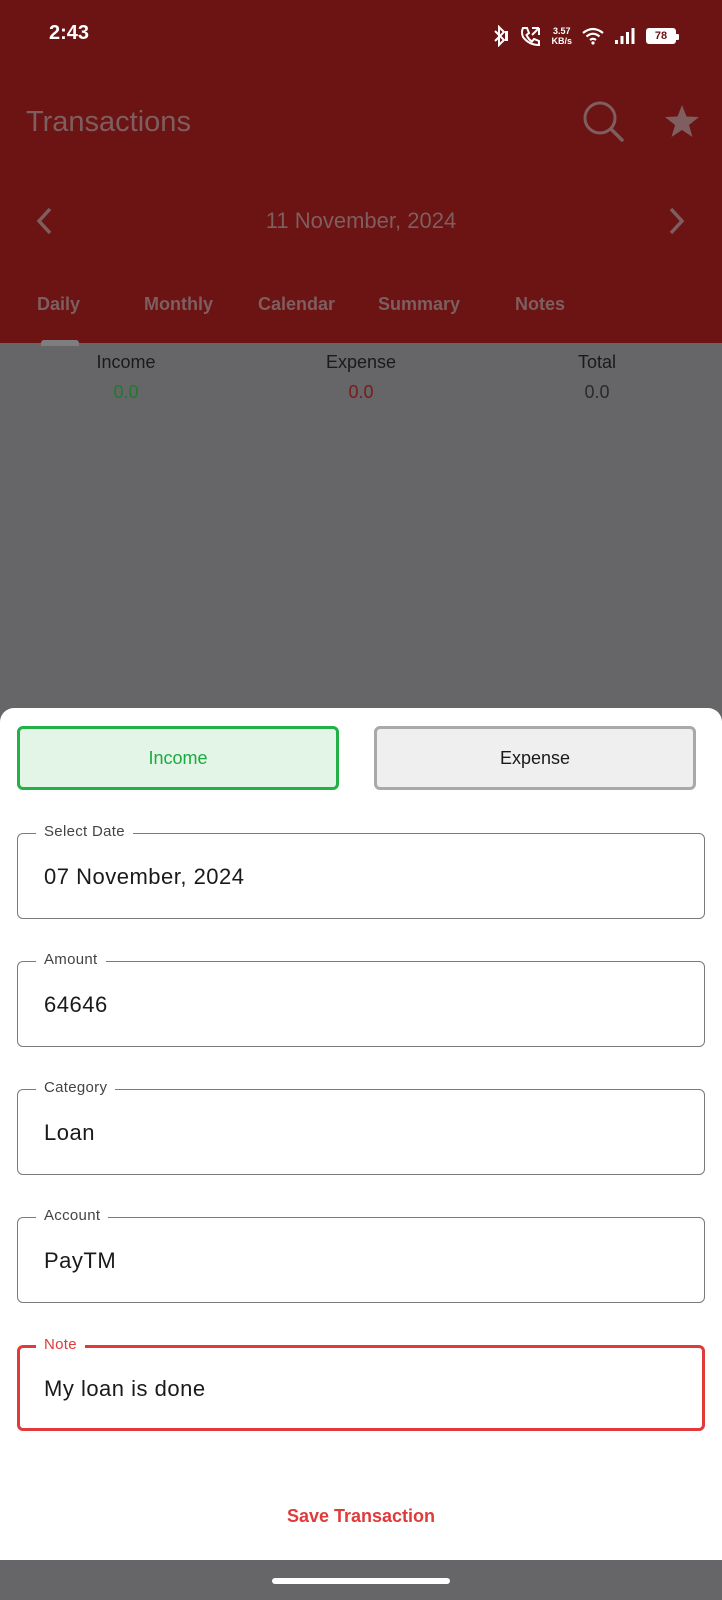  I want to click on expense-label: Expense, so click(361, 362).